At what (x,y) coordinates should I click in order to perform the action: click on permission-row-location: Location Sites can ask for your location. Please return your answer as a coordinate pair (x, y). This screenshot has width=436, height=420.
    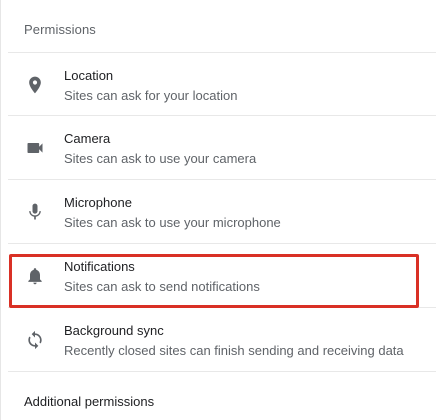
    Looking at the image, I should click on (222, 84).